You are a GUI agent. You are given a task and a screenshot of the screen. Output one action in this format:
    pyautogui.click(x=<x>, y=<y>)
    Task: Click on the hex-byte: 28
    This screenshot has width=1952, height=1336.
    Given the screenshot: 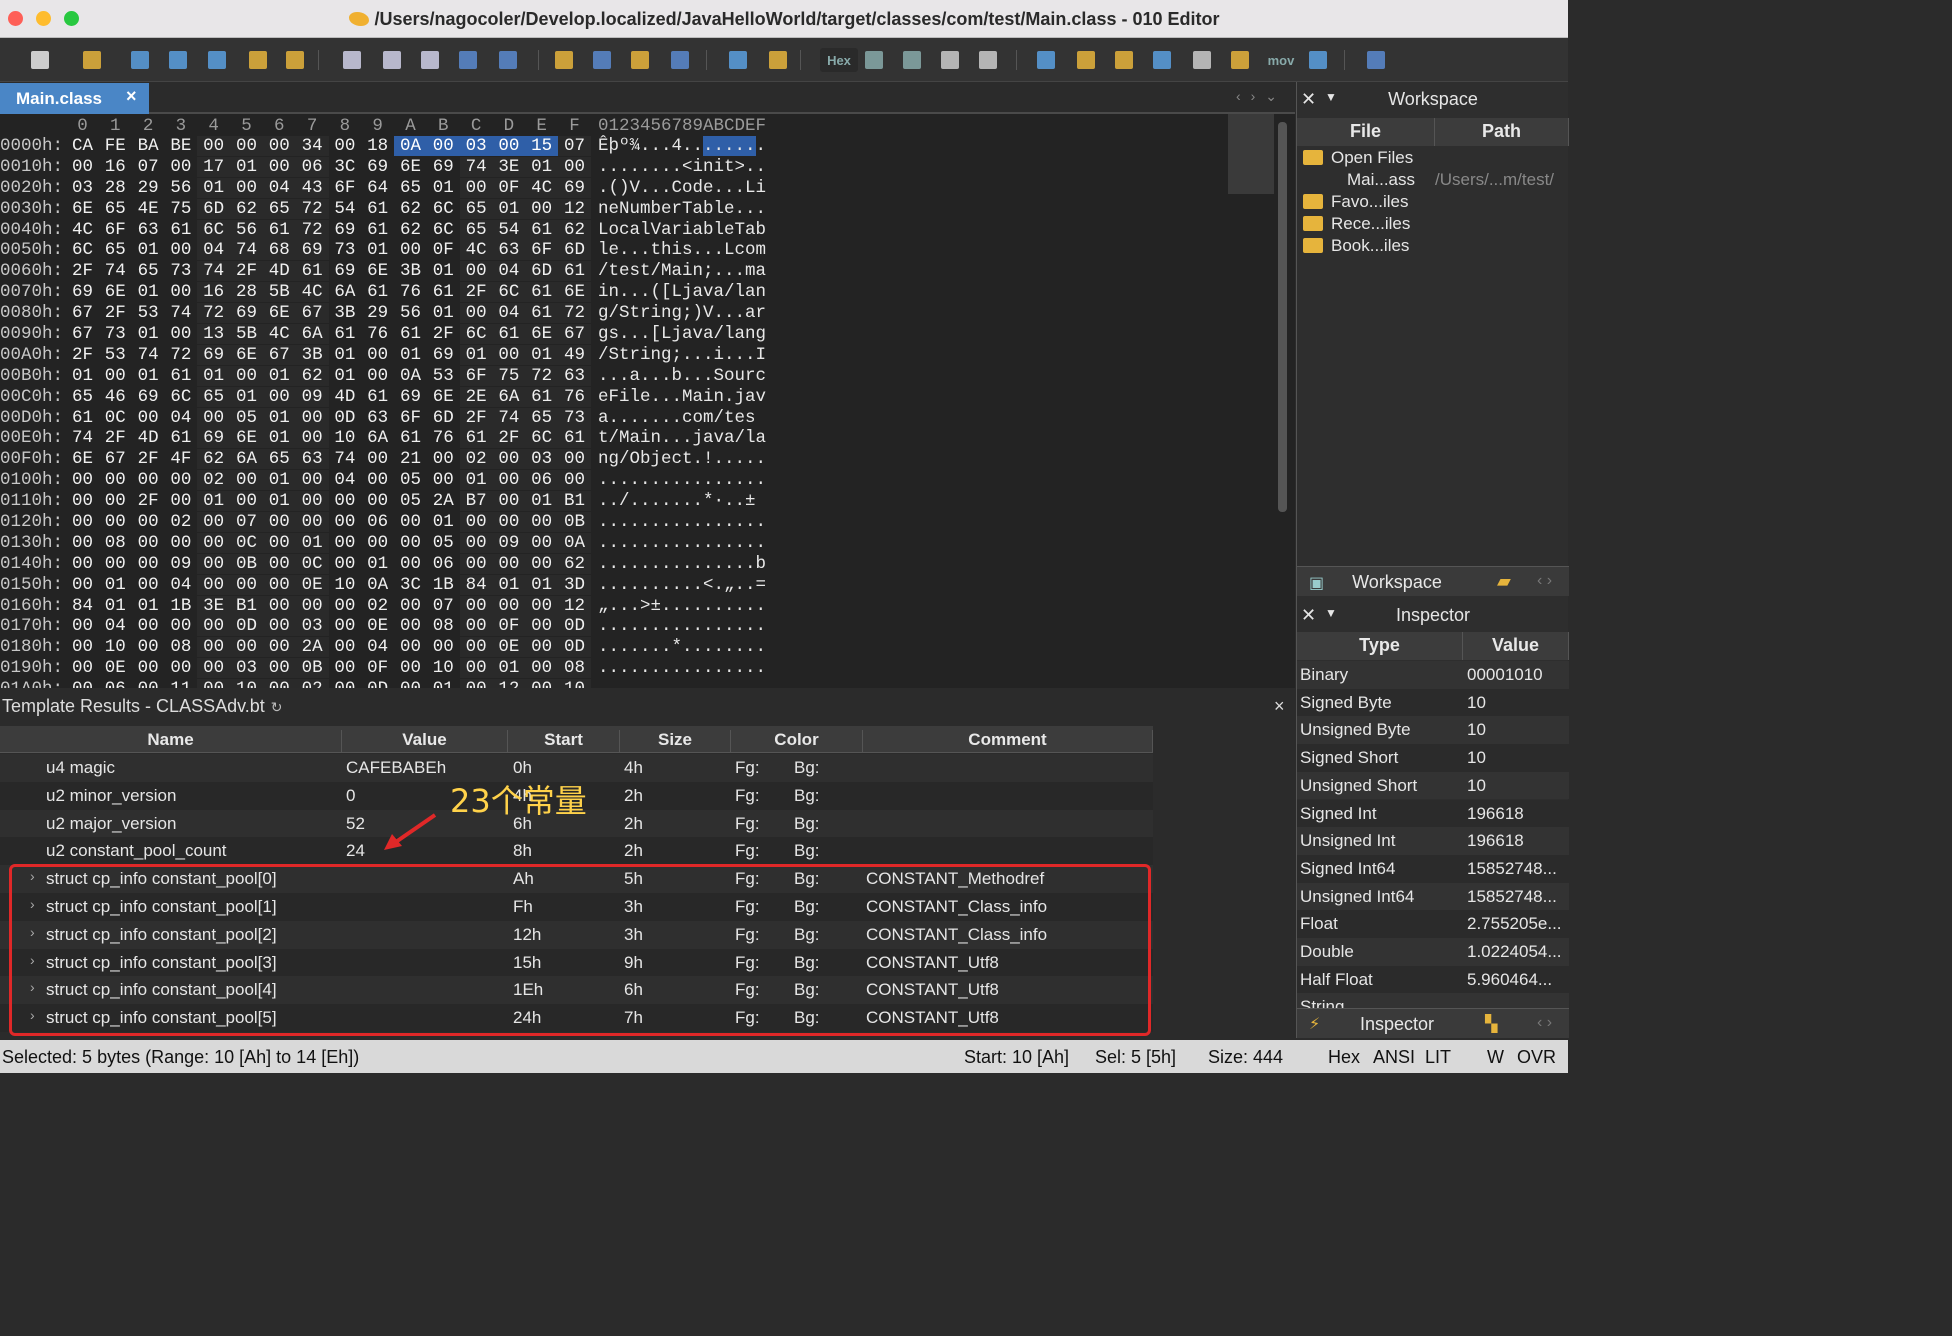 What is the action you would take?
    pyautogui.click(x=246, y=292)
    